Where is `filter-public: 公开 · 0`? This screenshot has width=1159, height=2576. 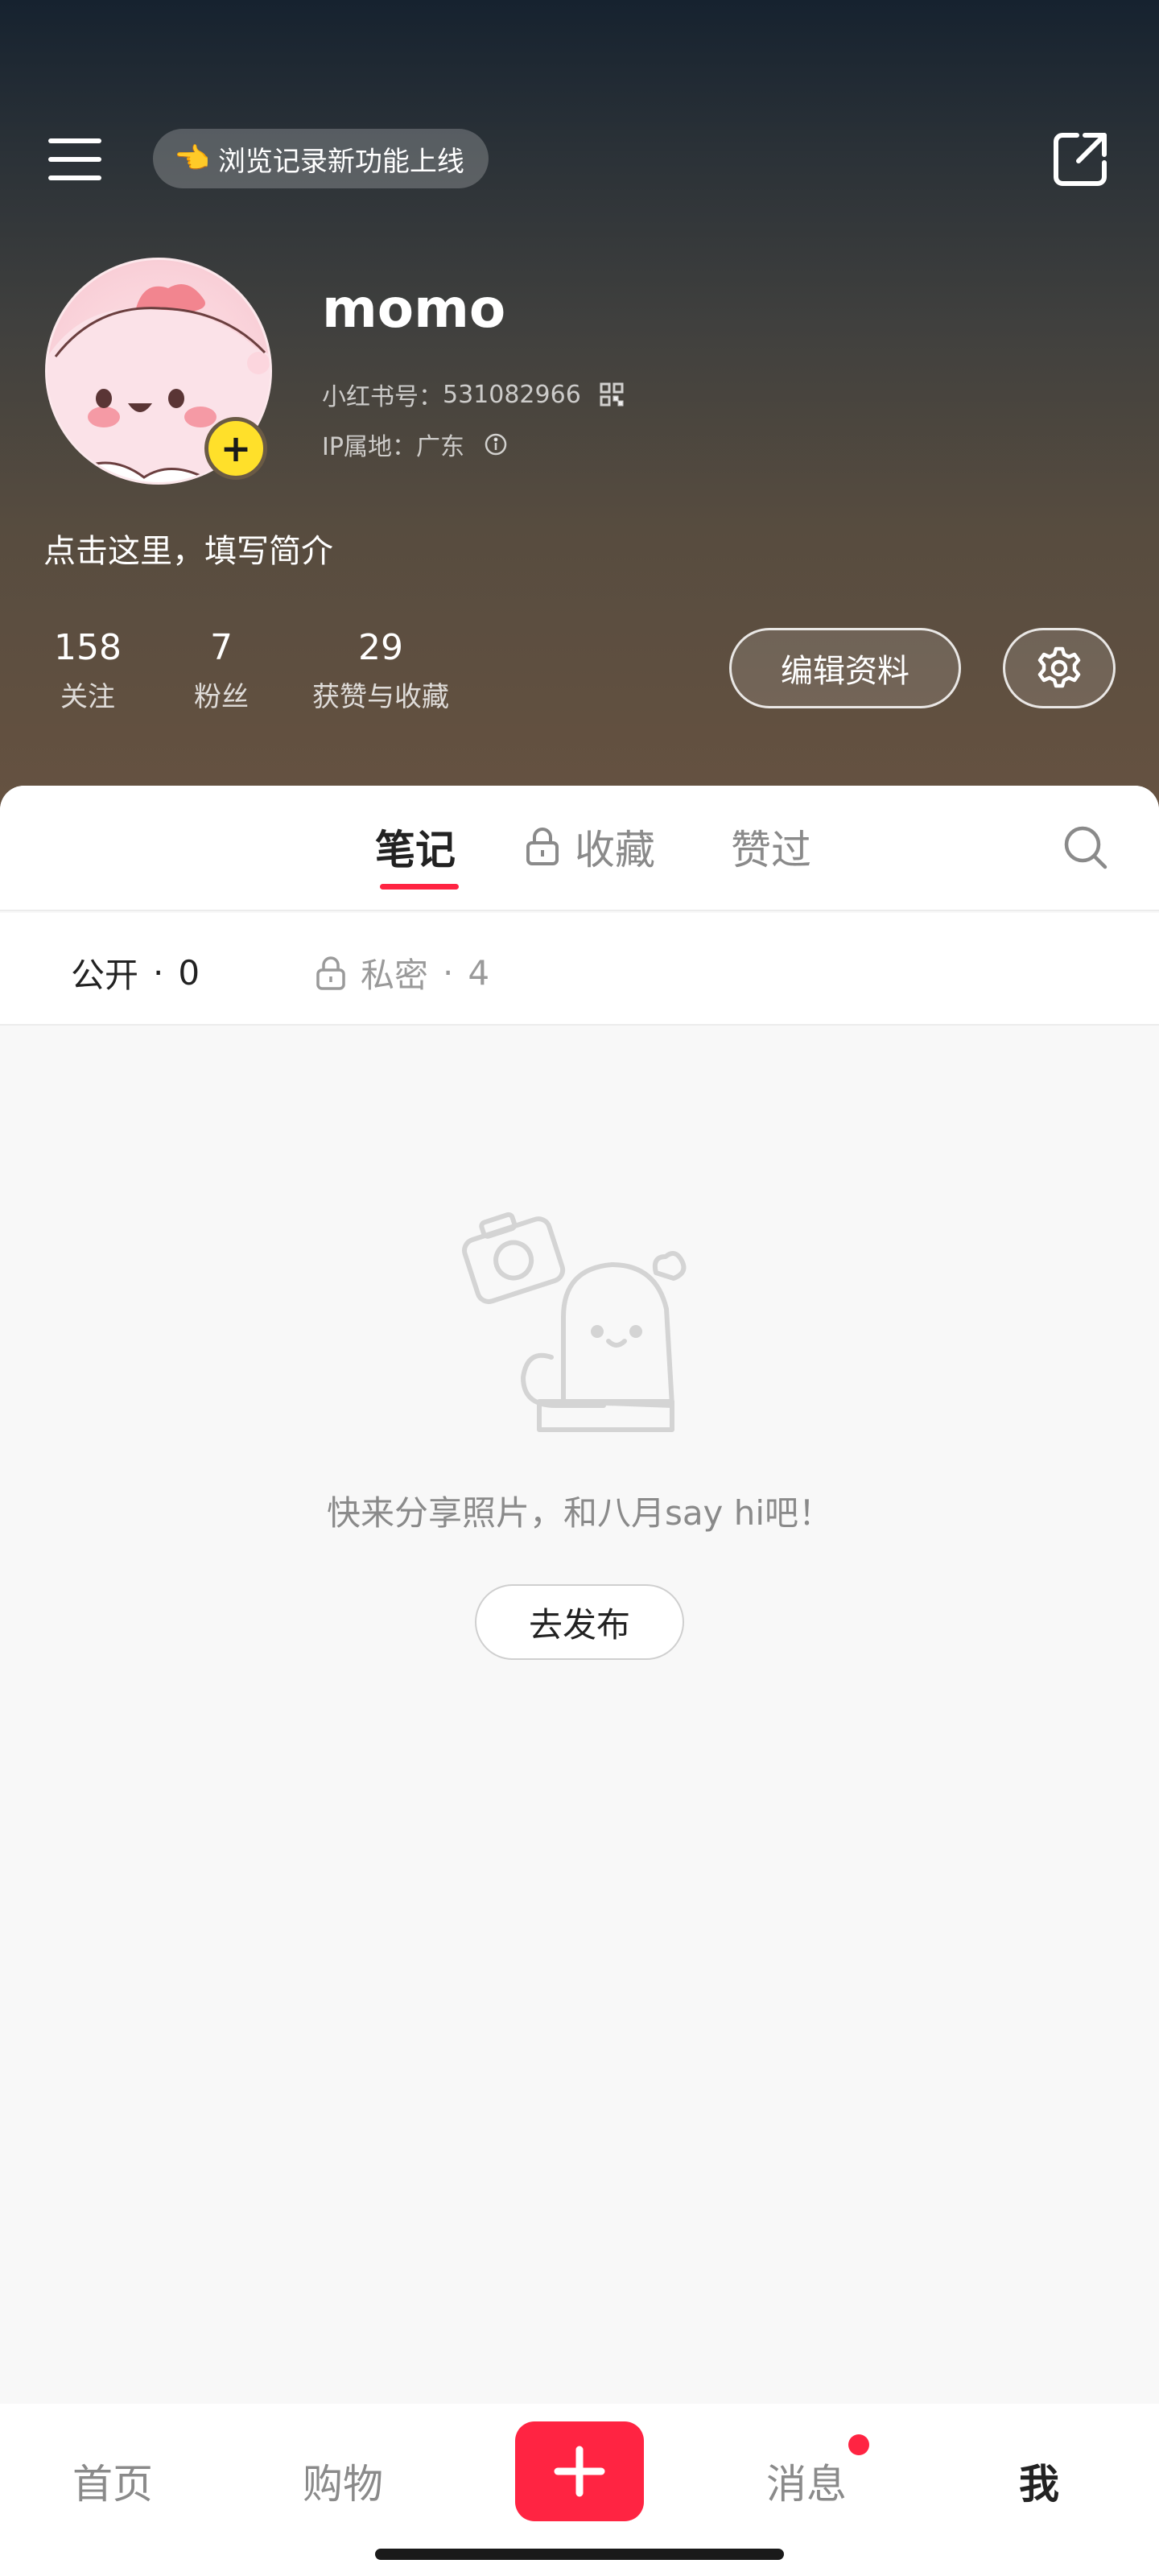
filter-public: 公开 · 0 is located at coordinates (135, 972).